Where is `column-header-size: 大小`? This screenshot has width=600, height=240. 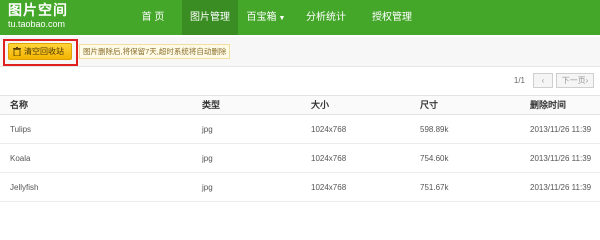
column-header-size: 大小 is located at coordinates (320, 105).